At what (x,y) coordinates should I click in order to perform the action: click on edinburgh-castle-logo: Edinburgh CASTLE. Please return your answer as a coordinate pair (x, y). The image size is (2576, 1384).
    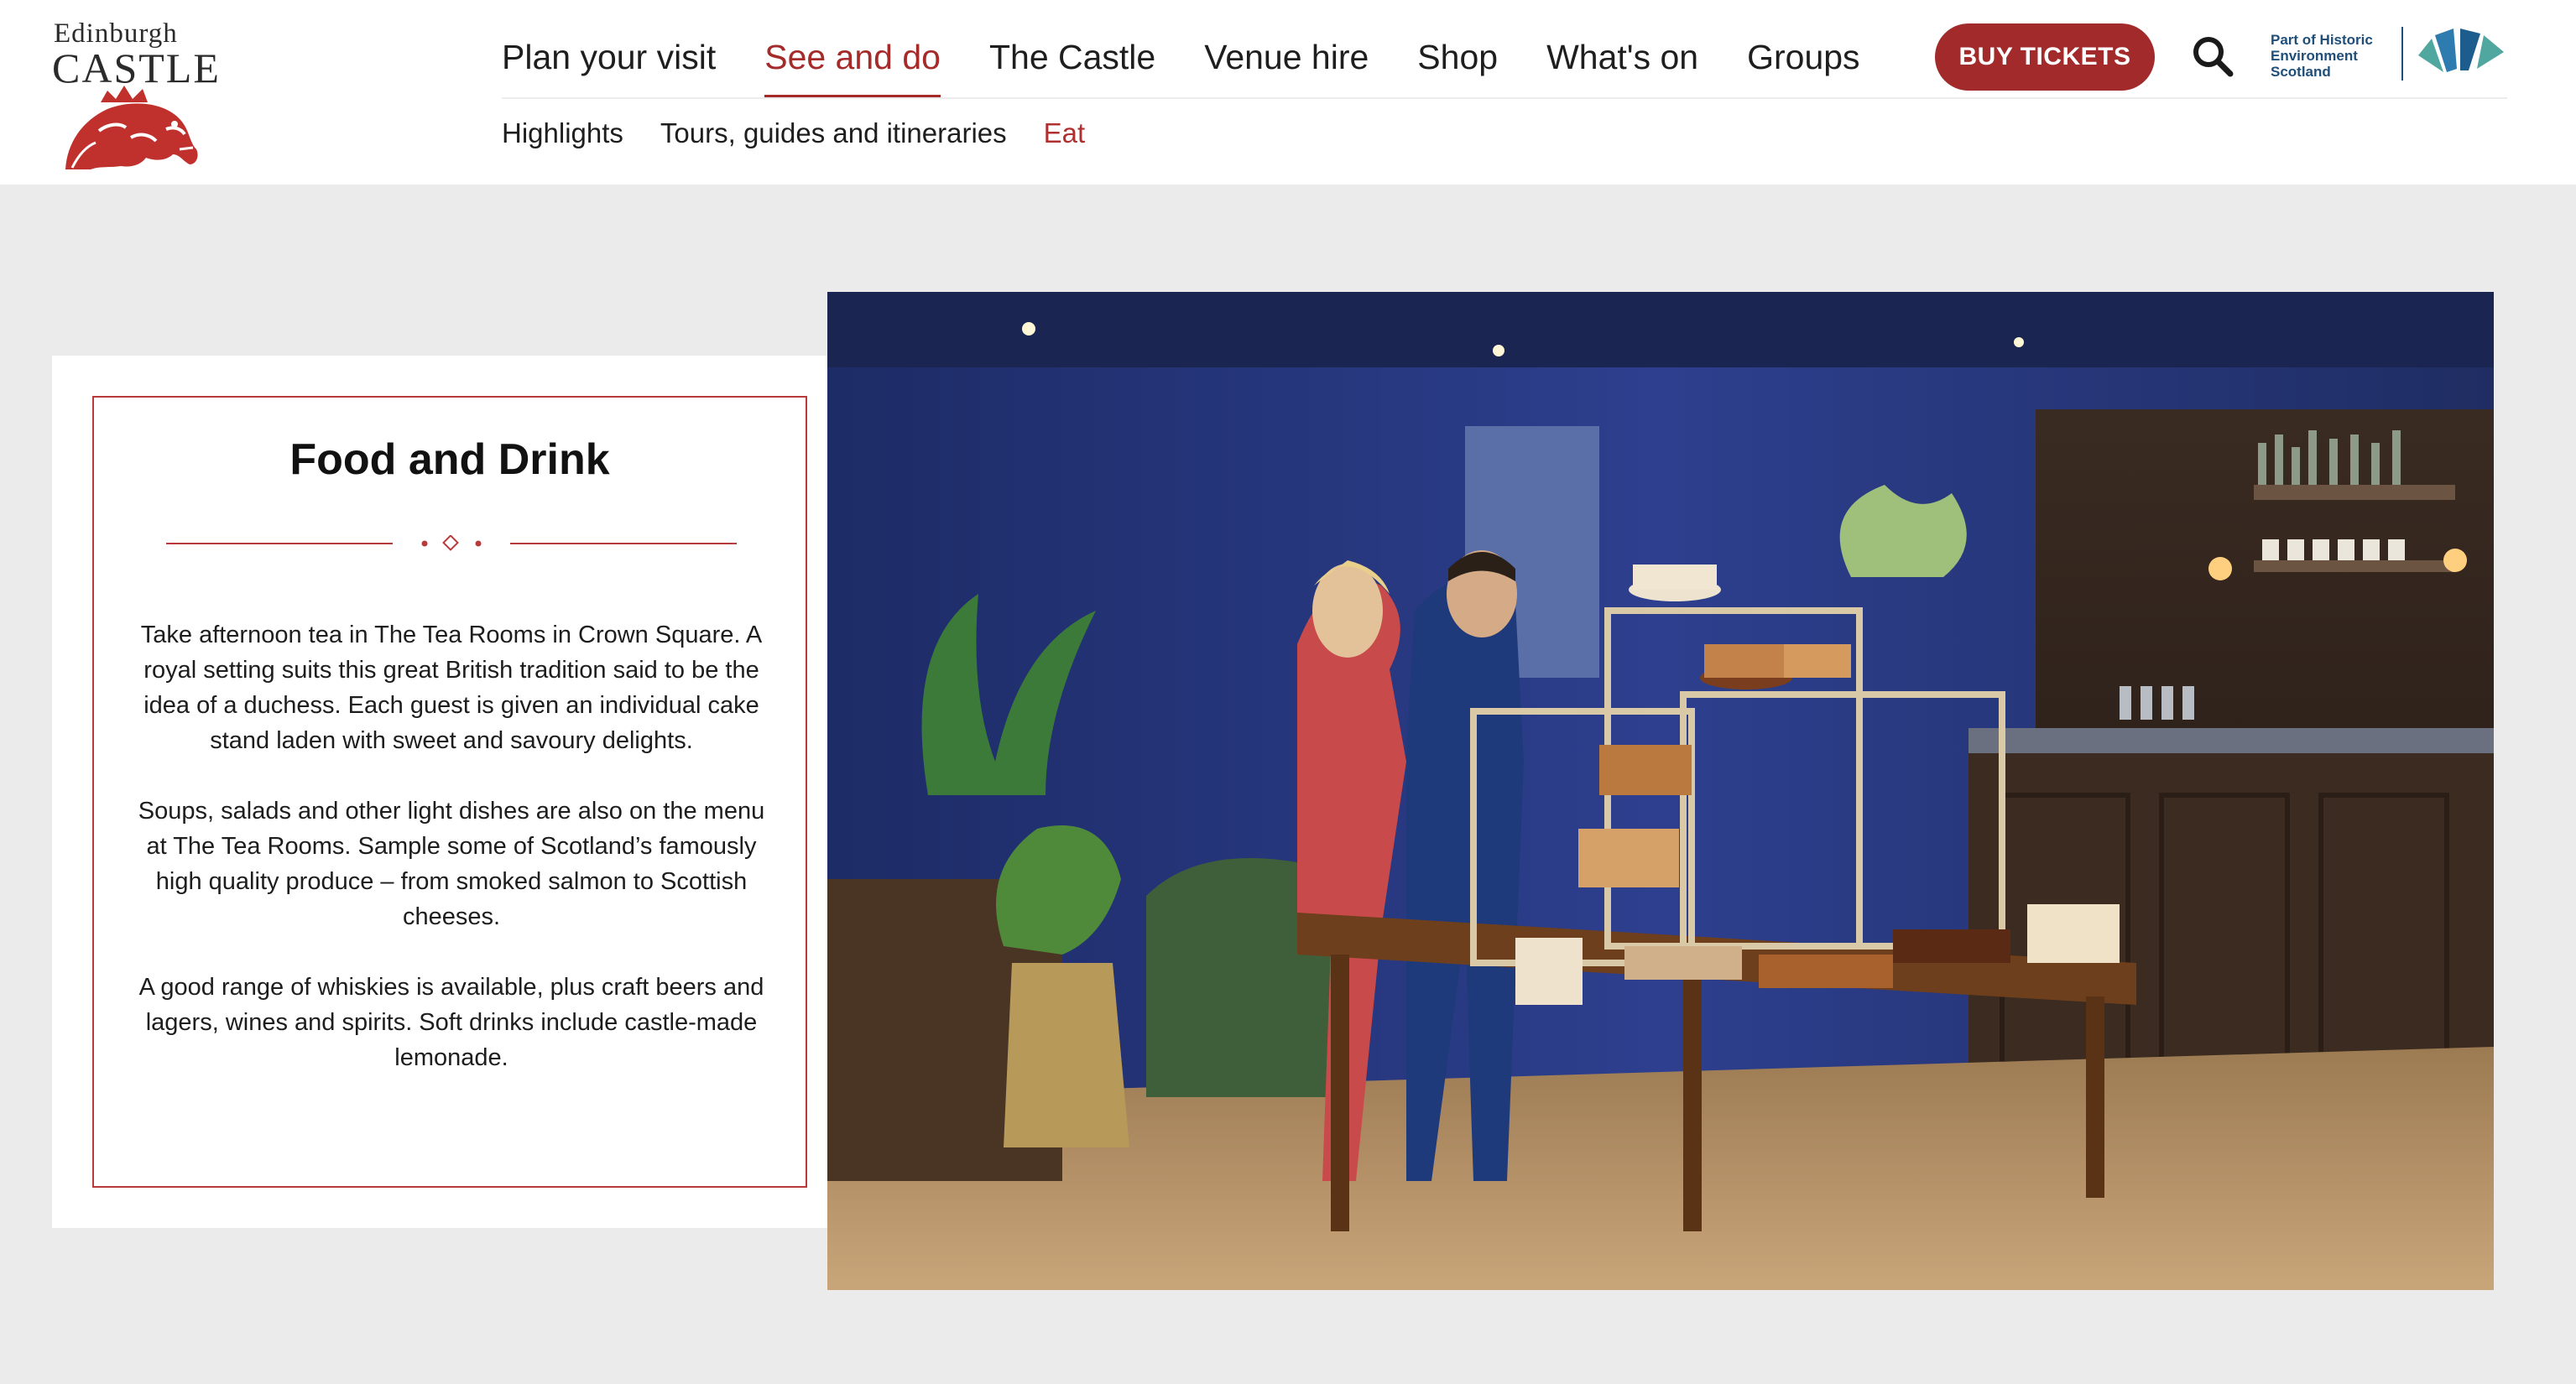
    Looking at the image, I should click on (134, 93).